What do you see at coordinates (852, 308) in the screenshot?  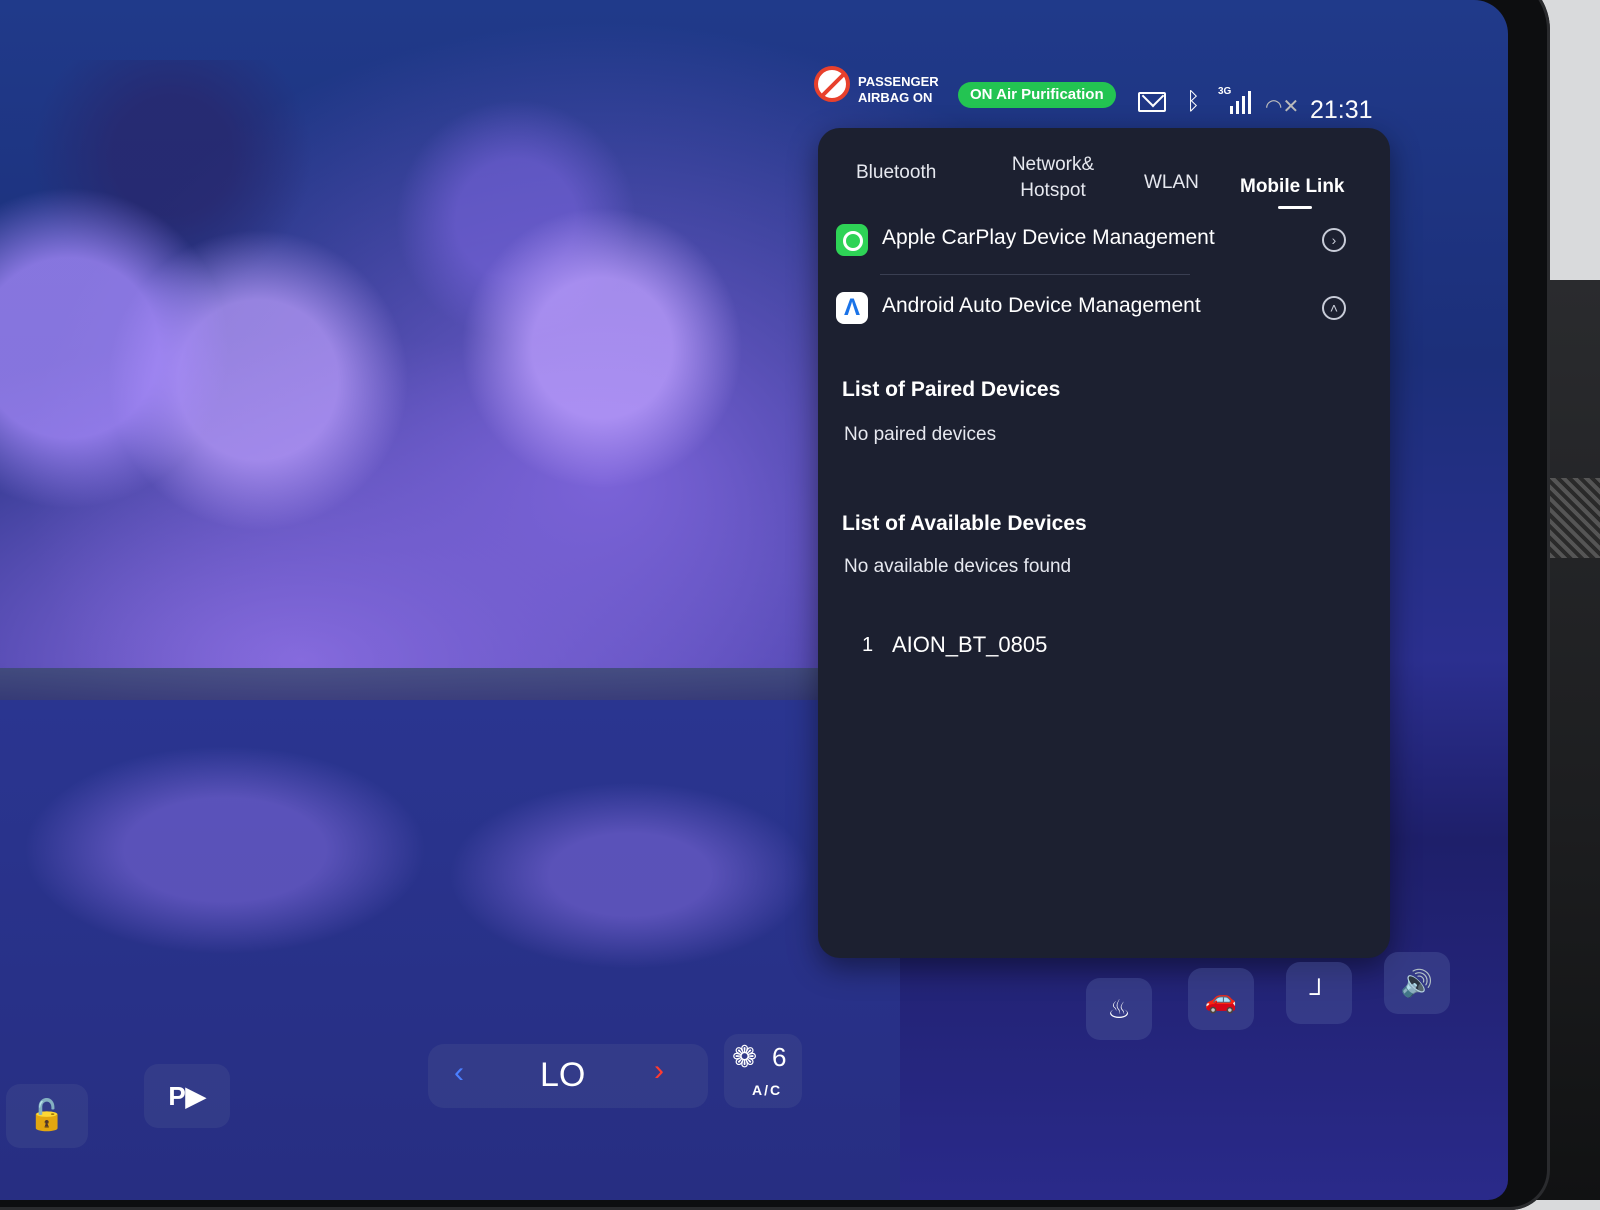 I see `android-auto-icon` at bounding box center [852, 308].